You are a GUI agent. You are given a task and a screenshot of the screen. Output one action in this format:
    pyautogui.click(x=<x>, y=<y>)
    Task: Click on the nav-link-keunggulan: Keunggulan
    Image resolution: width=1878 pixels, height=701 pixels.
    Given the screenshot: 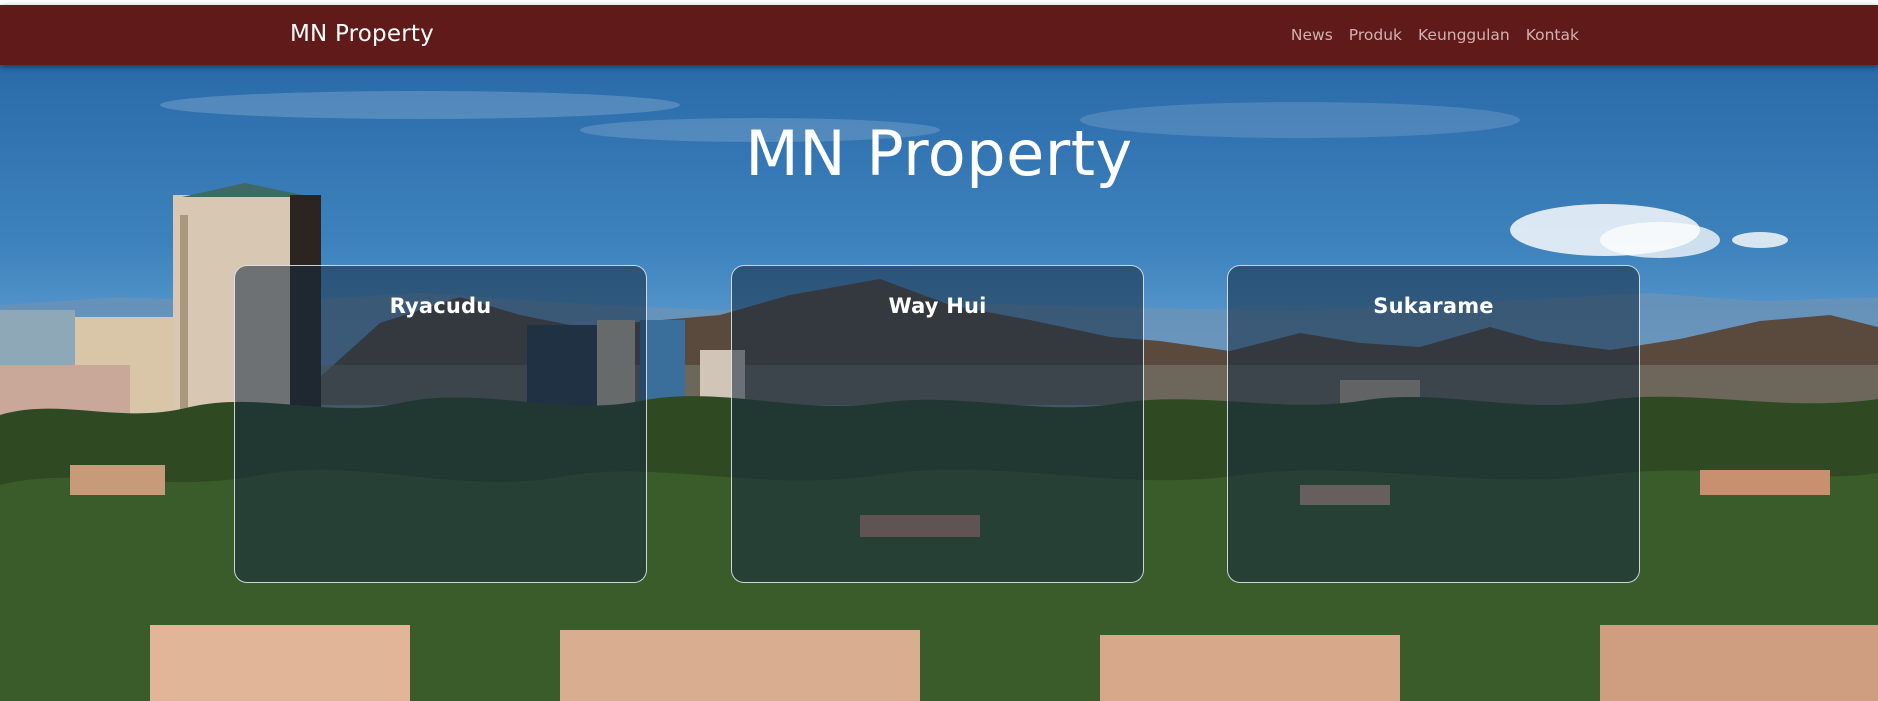 What is the action you would take?
    pyautogui.click(x=1464, y=35)
    